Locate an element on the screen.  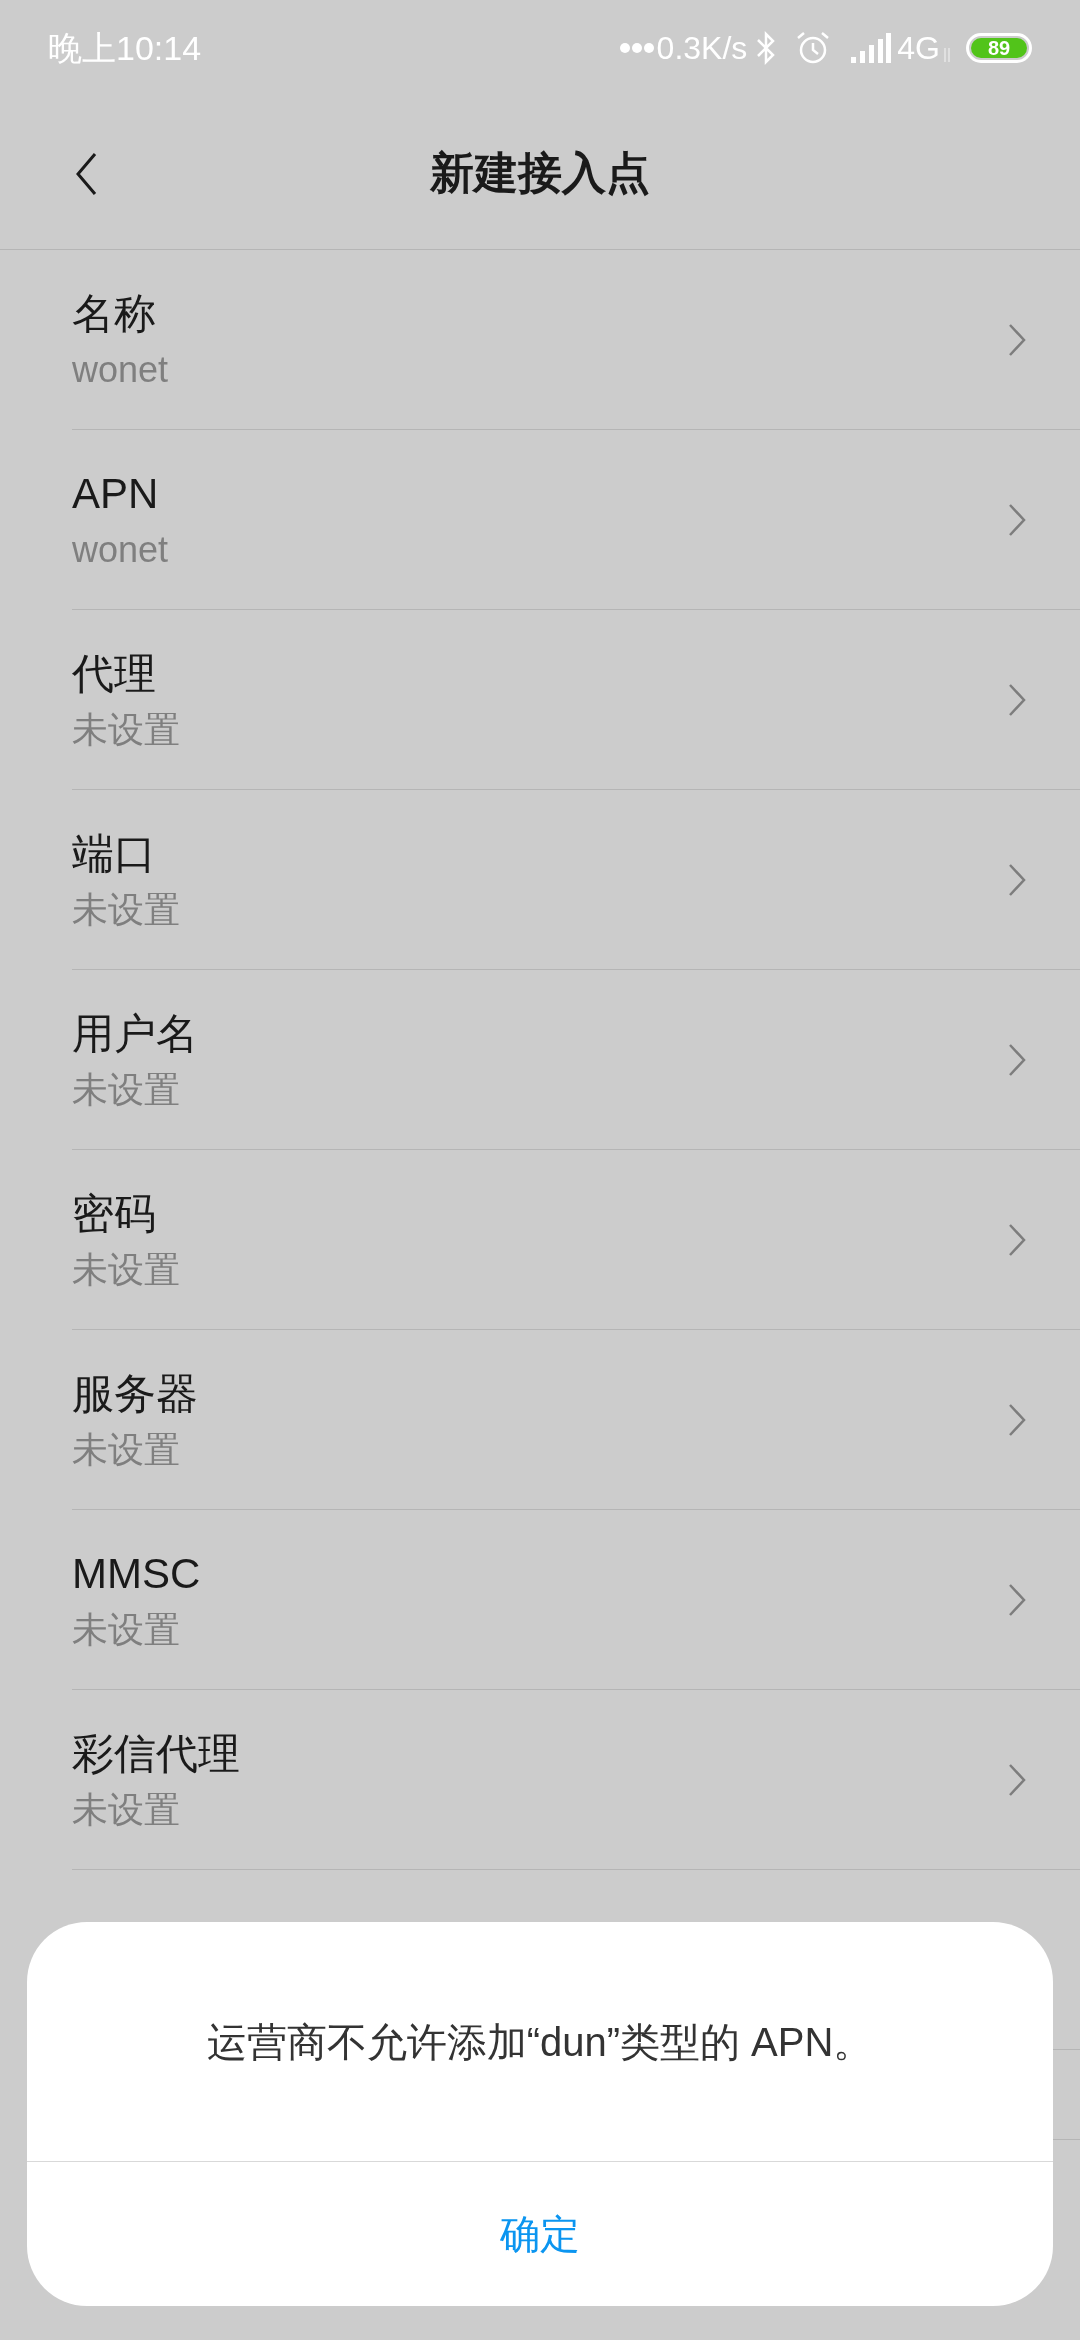
setting-row: 用户名 未设置 is located at coordinates (576, 1060).